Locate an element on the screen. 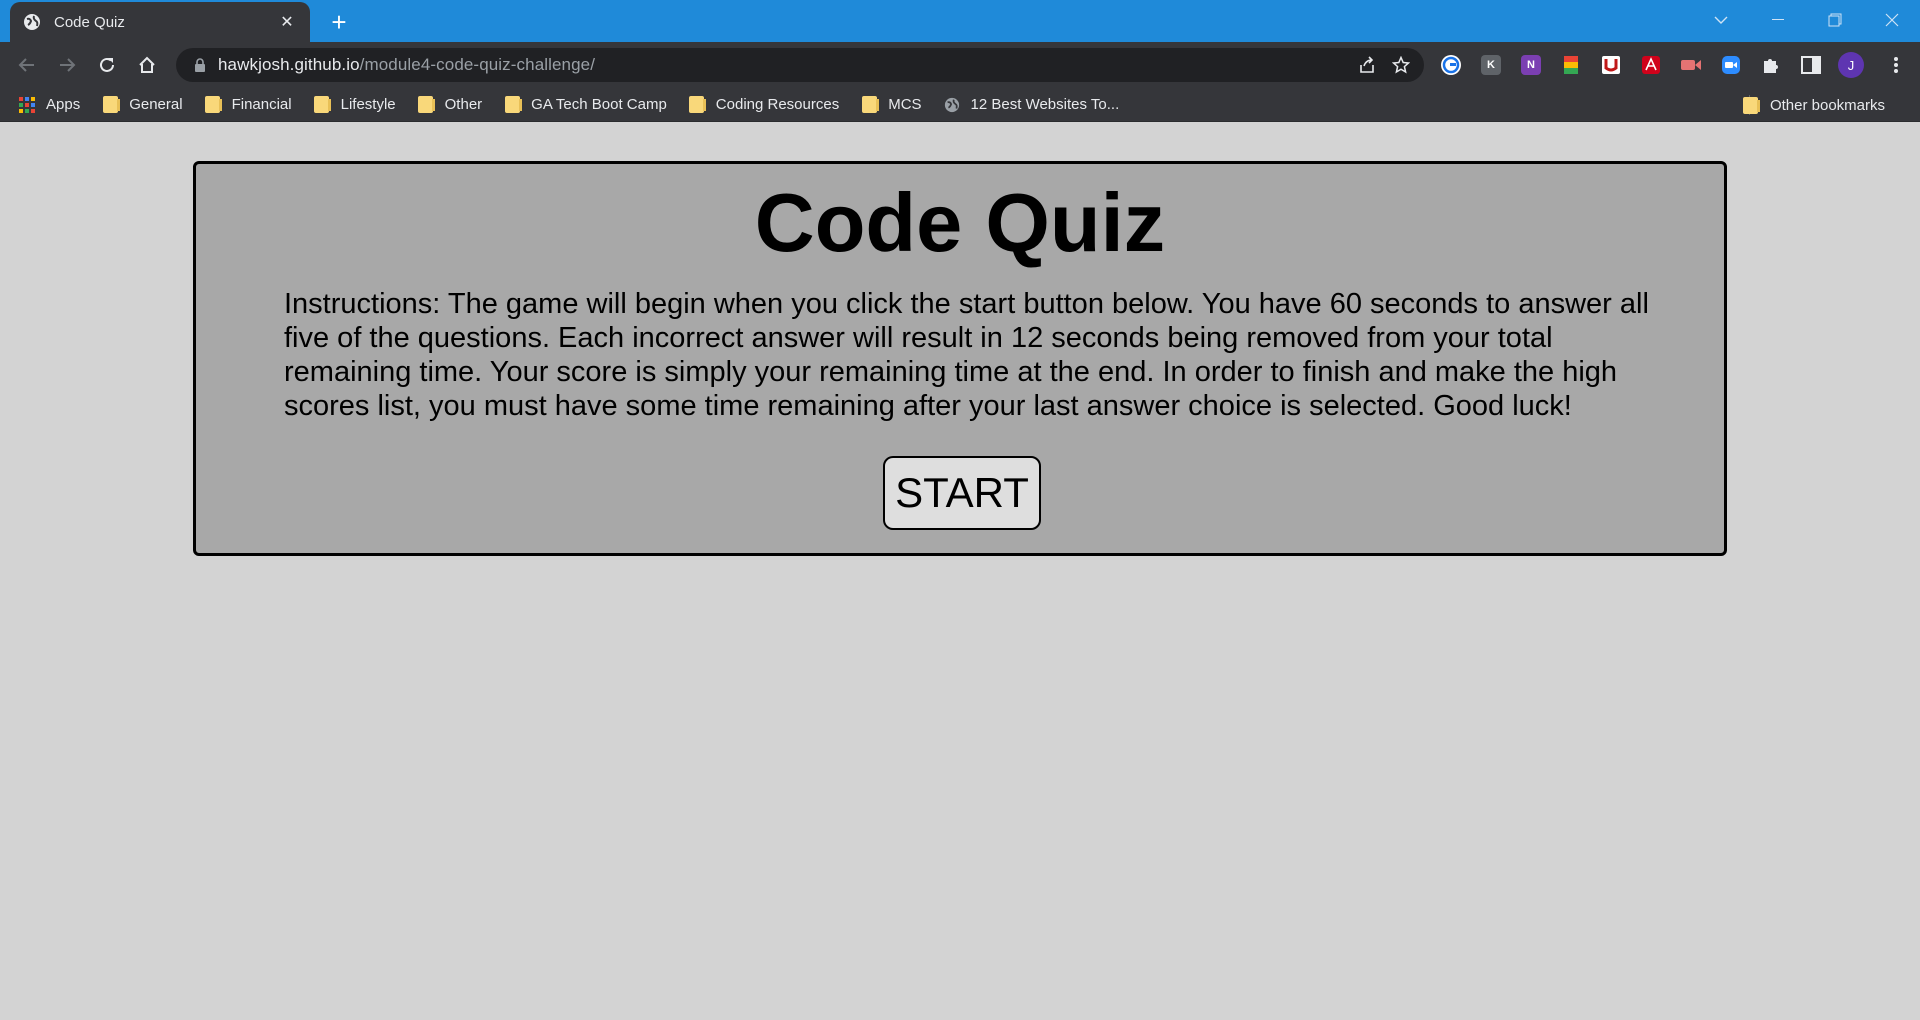 This screenshot has width=1920, height=1020. lock-icon is located at coordinates (200, 65).